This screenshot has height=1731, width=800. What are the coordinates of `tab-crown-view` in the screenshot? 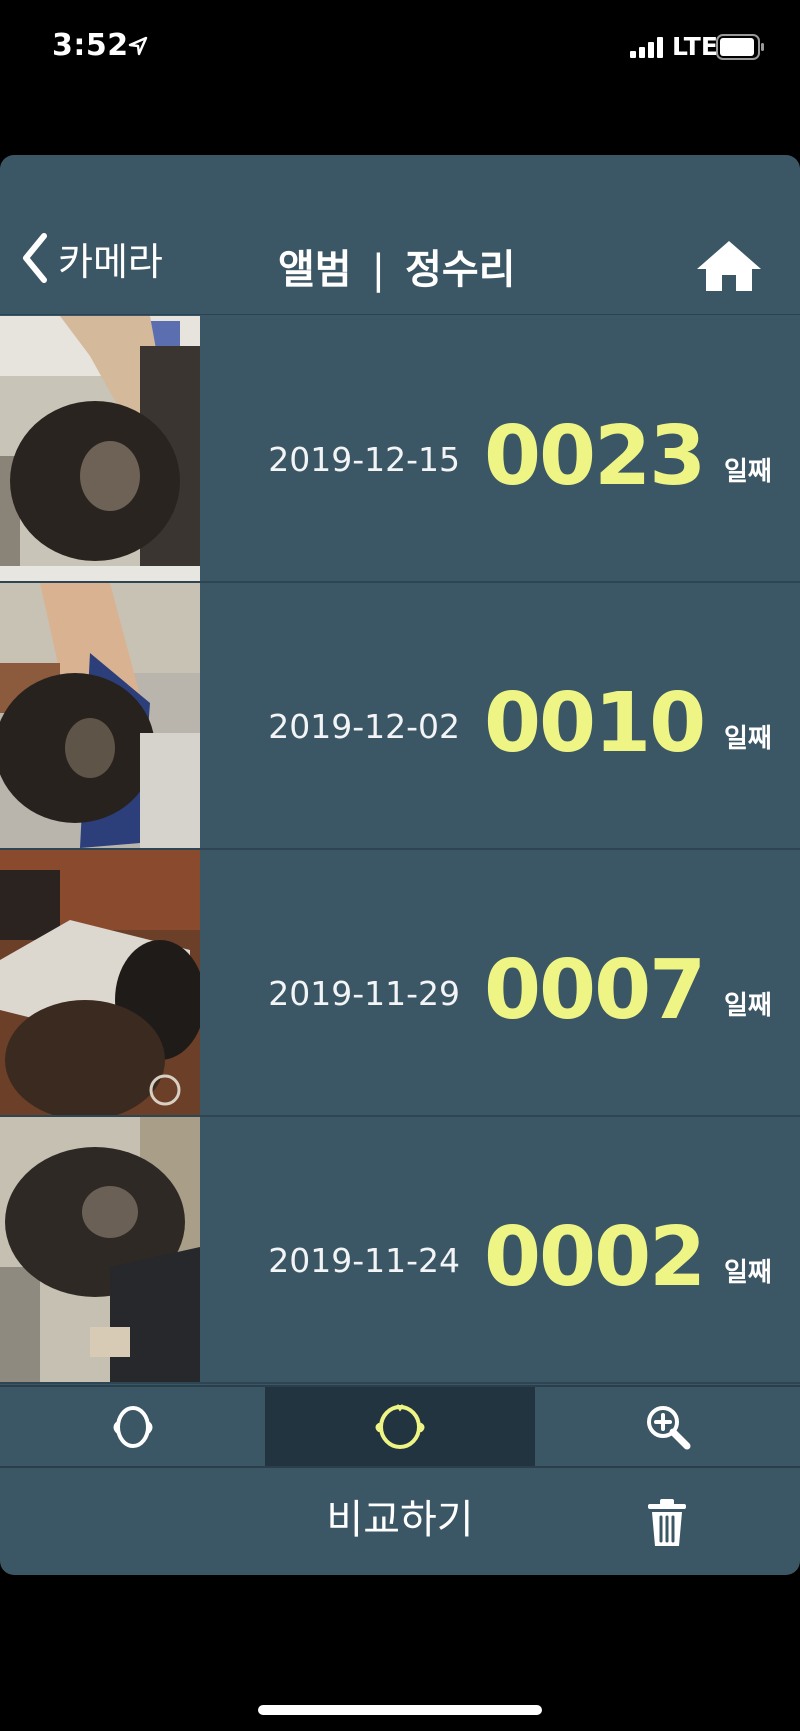 It's located at (400, 1426).